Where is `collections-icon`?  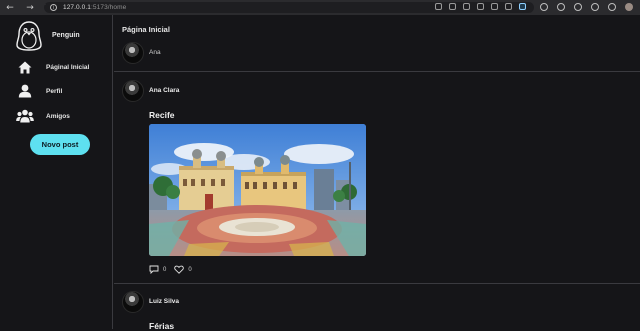 collections-icon is located at coordinates (578, 7).